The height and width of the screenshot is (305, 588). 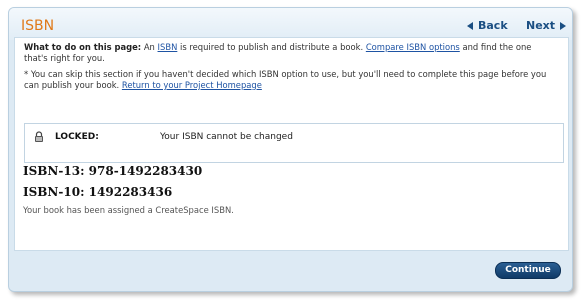 What do you see at coordinates (528, 270) in the screenshot?
I see `continue-button: Continue` at bounding box center [528, 270].